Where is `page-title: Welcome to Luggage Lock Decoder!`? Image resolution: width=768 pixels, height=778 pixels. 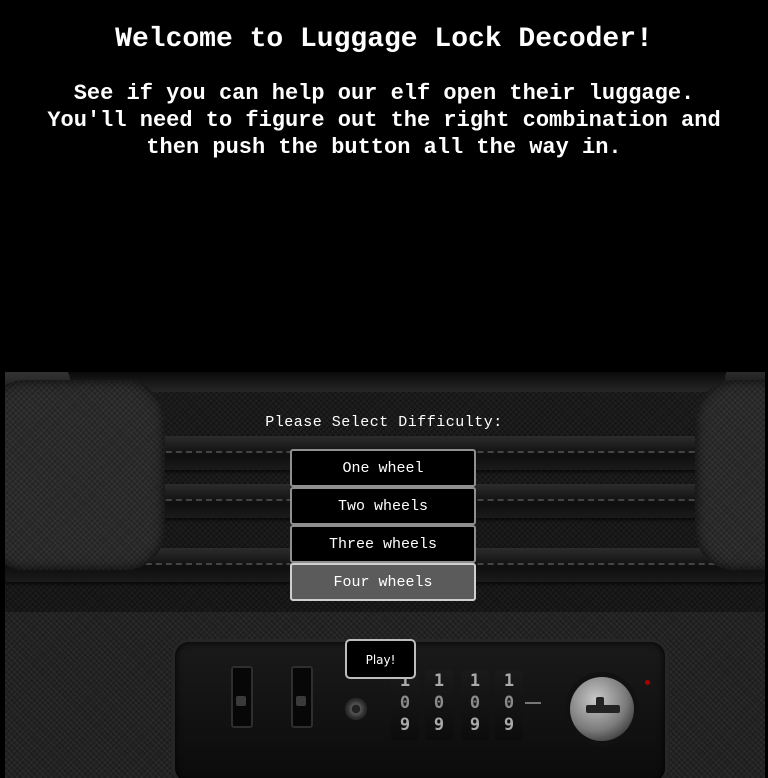
page-title: Welcome to Luggage Lock Decoder! is located at coordinates (384, 39).